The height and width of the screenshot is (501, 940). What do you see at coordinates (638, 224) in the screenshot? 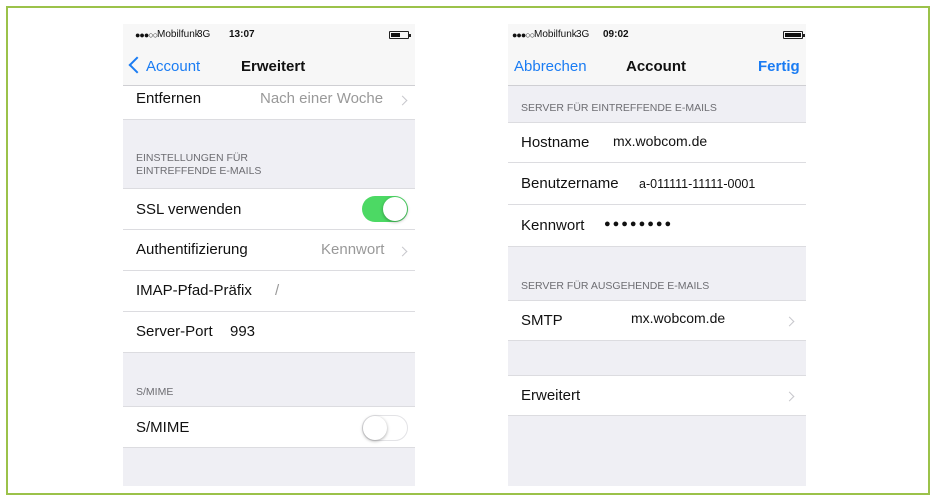
I see `password-input: ●●●●●●●●` at bounding box center [638, 224].